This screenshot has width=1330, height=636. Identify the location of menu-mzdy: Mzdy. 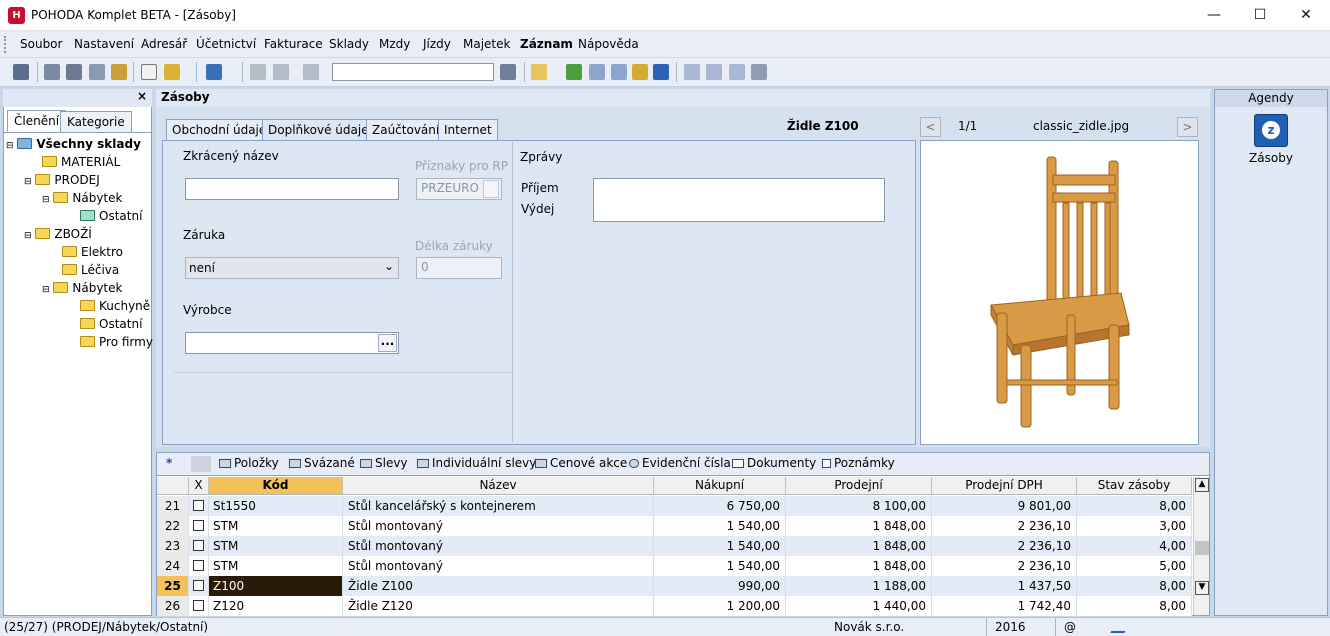
(394, 44).